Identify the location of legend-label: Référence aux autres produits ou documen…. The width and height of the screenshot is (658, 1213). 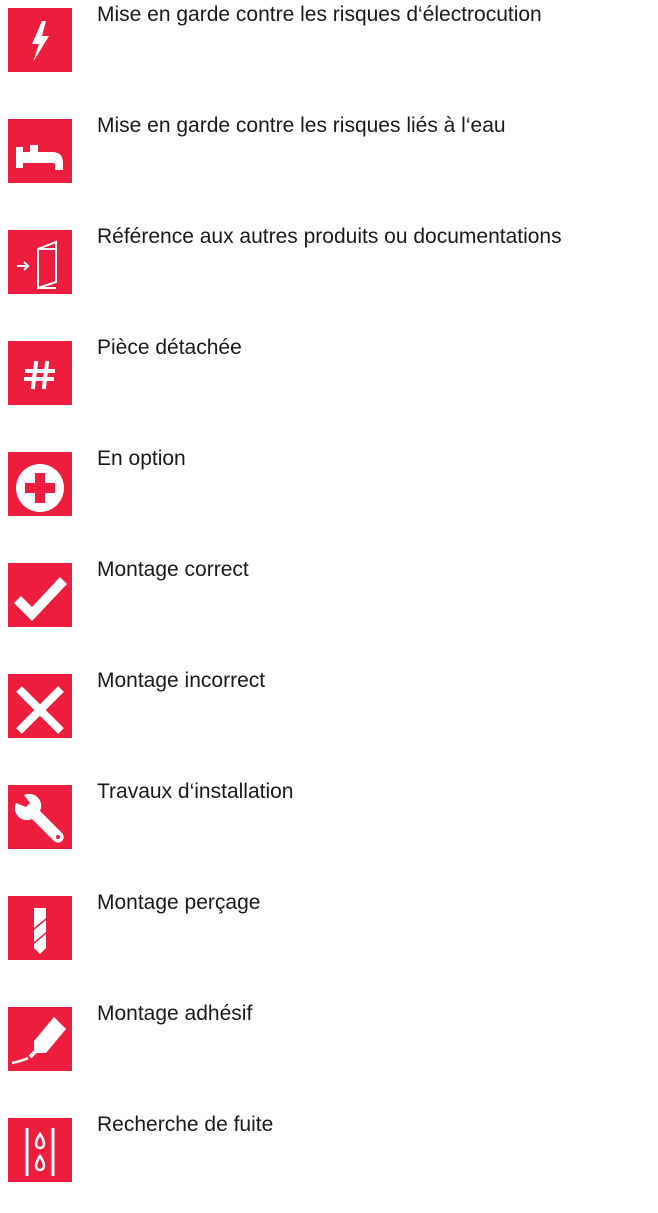
(329, 236).